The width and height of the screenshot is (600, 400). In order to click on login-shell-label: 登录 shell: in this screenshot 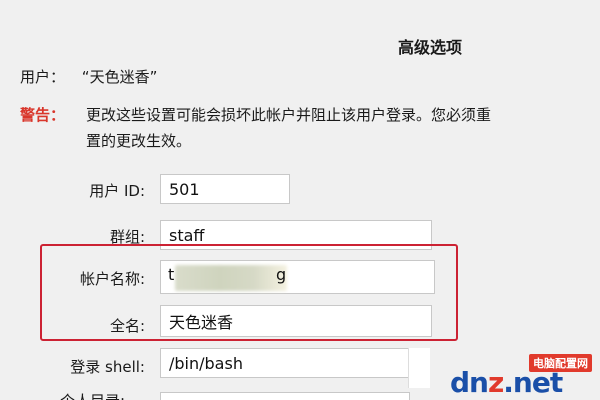, I will do `click(107, 367)`.